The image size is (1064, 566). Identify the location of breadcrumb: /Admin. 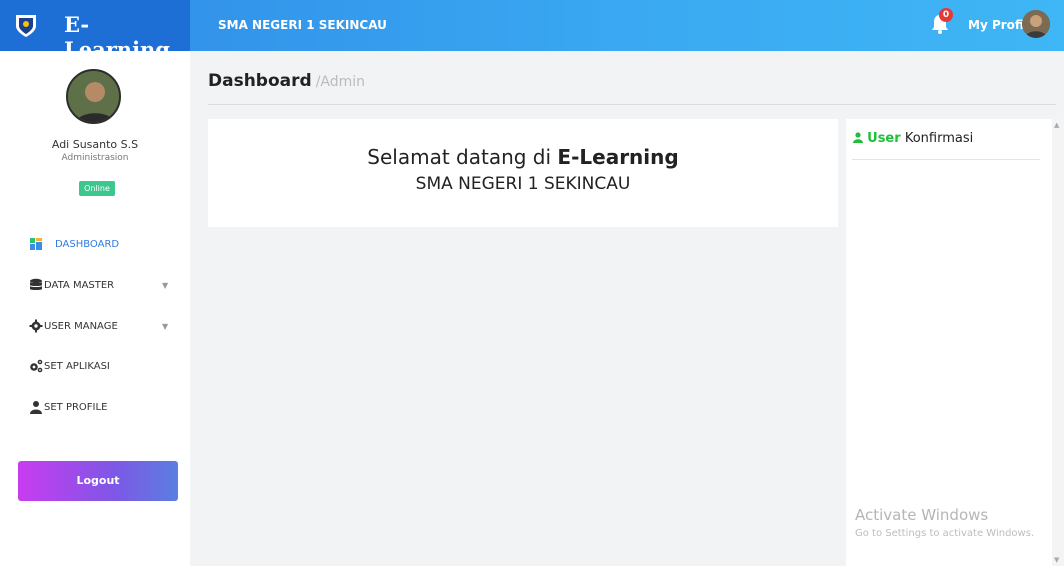
(340, 82).